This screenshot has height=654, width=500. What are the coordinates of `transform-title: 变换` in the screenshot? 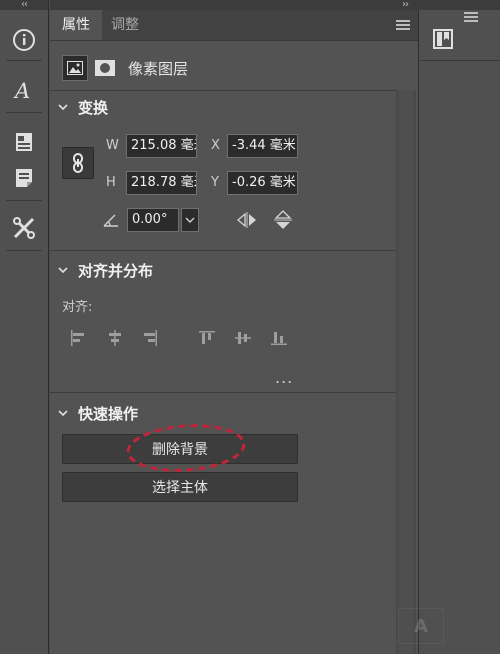 It's located at (93, 107).